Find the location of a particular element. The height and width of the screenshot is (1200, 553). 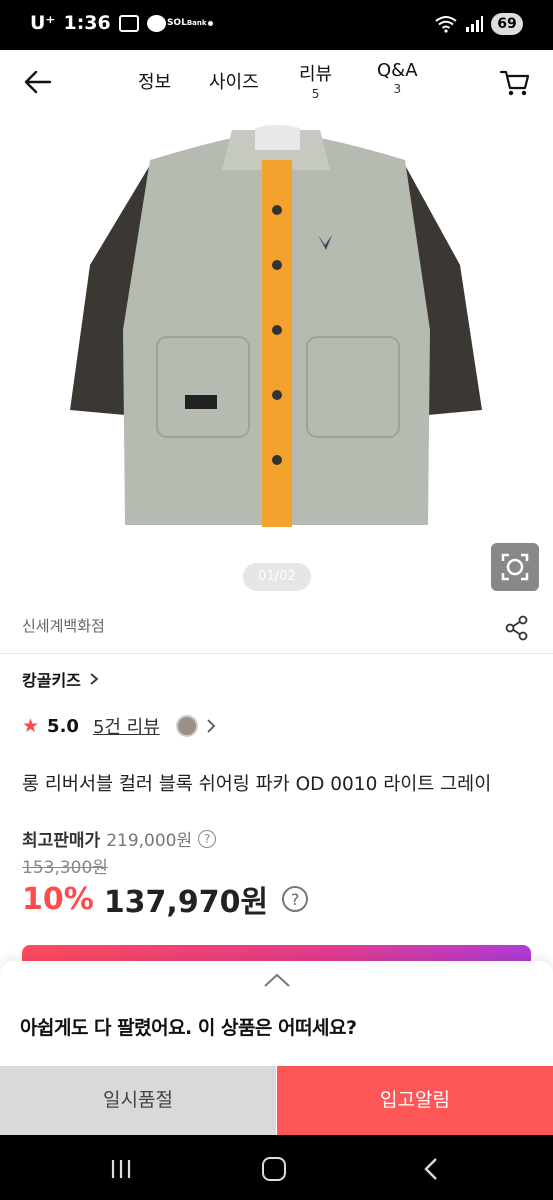

brand-name: 캉골키즈 is located at coordinates (51, 680).